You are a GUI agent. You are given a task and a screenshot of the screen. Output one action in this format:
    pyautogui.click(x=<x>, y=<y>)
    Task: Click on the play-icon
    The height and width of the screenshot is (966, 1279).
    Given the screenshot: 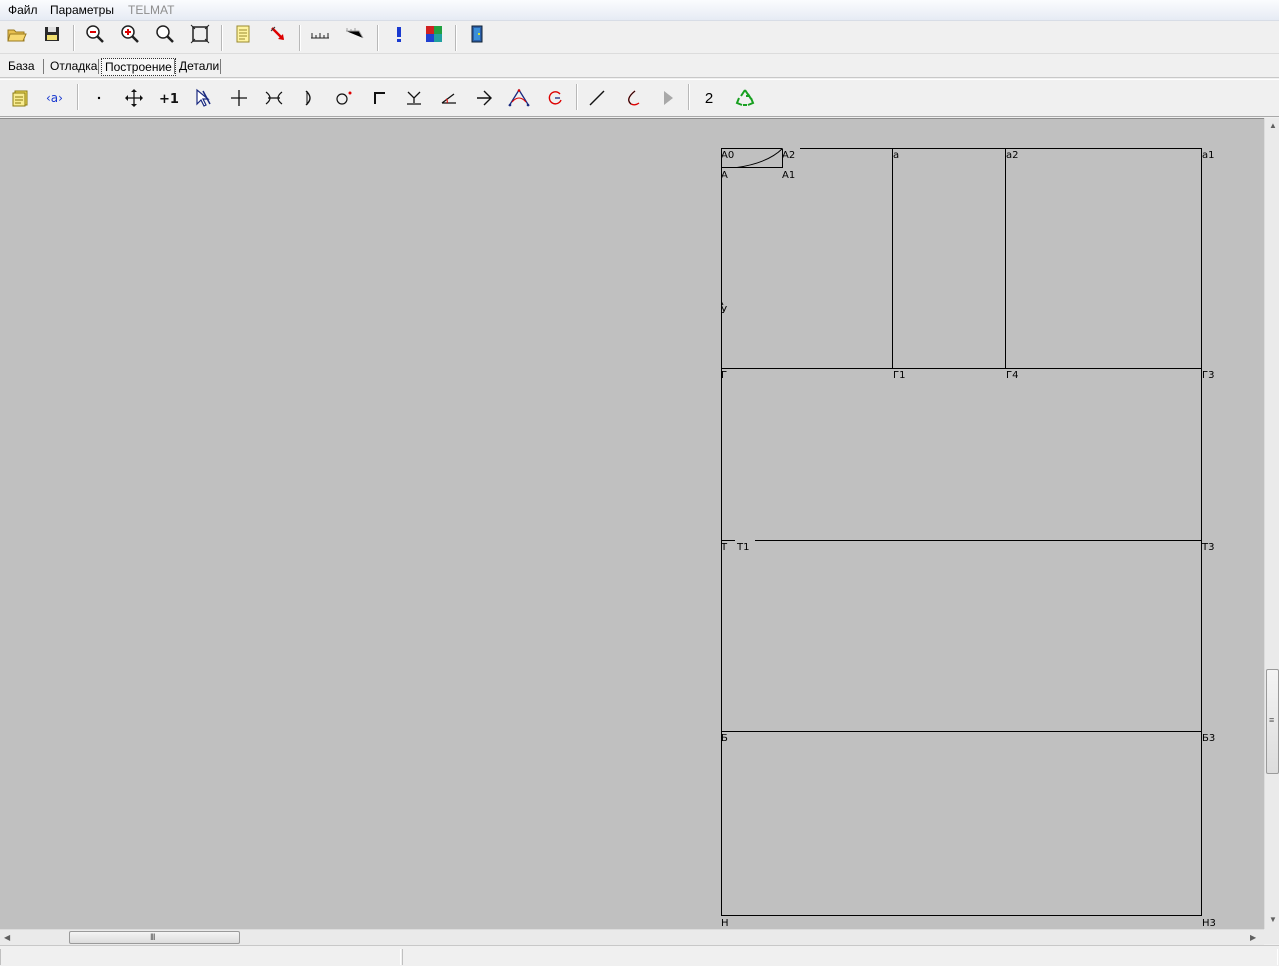 What is the action you would take?
    pyautogui.click(x=668, y=98)
    